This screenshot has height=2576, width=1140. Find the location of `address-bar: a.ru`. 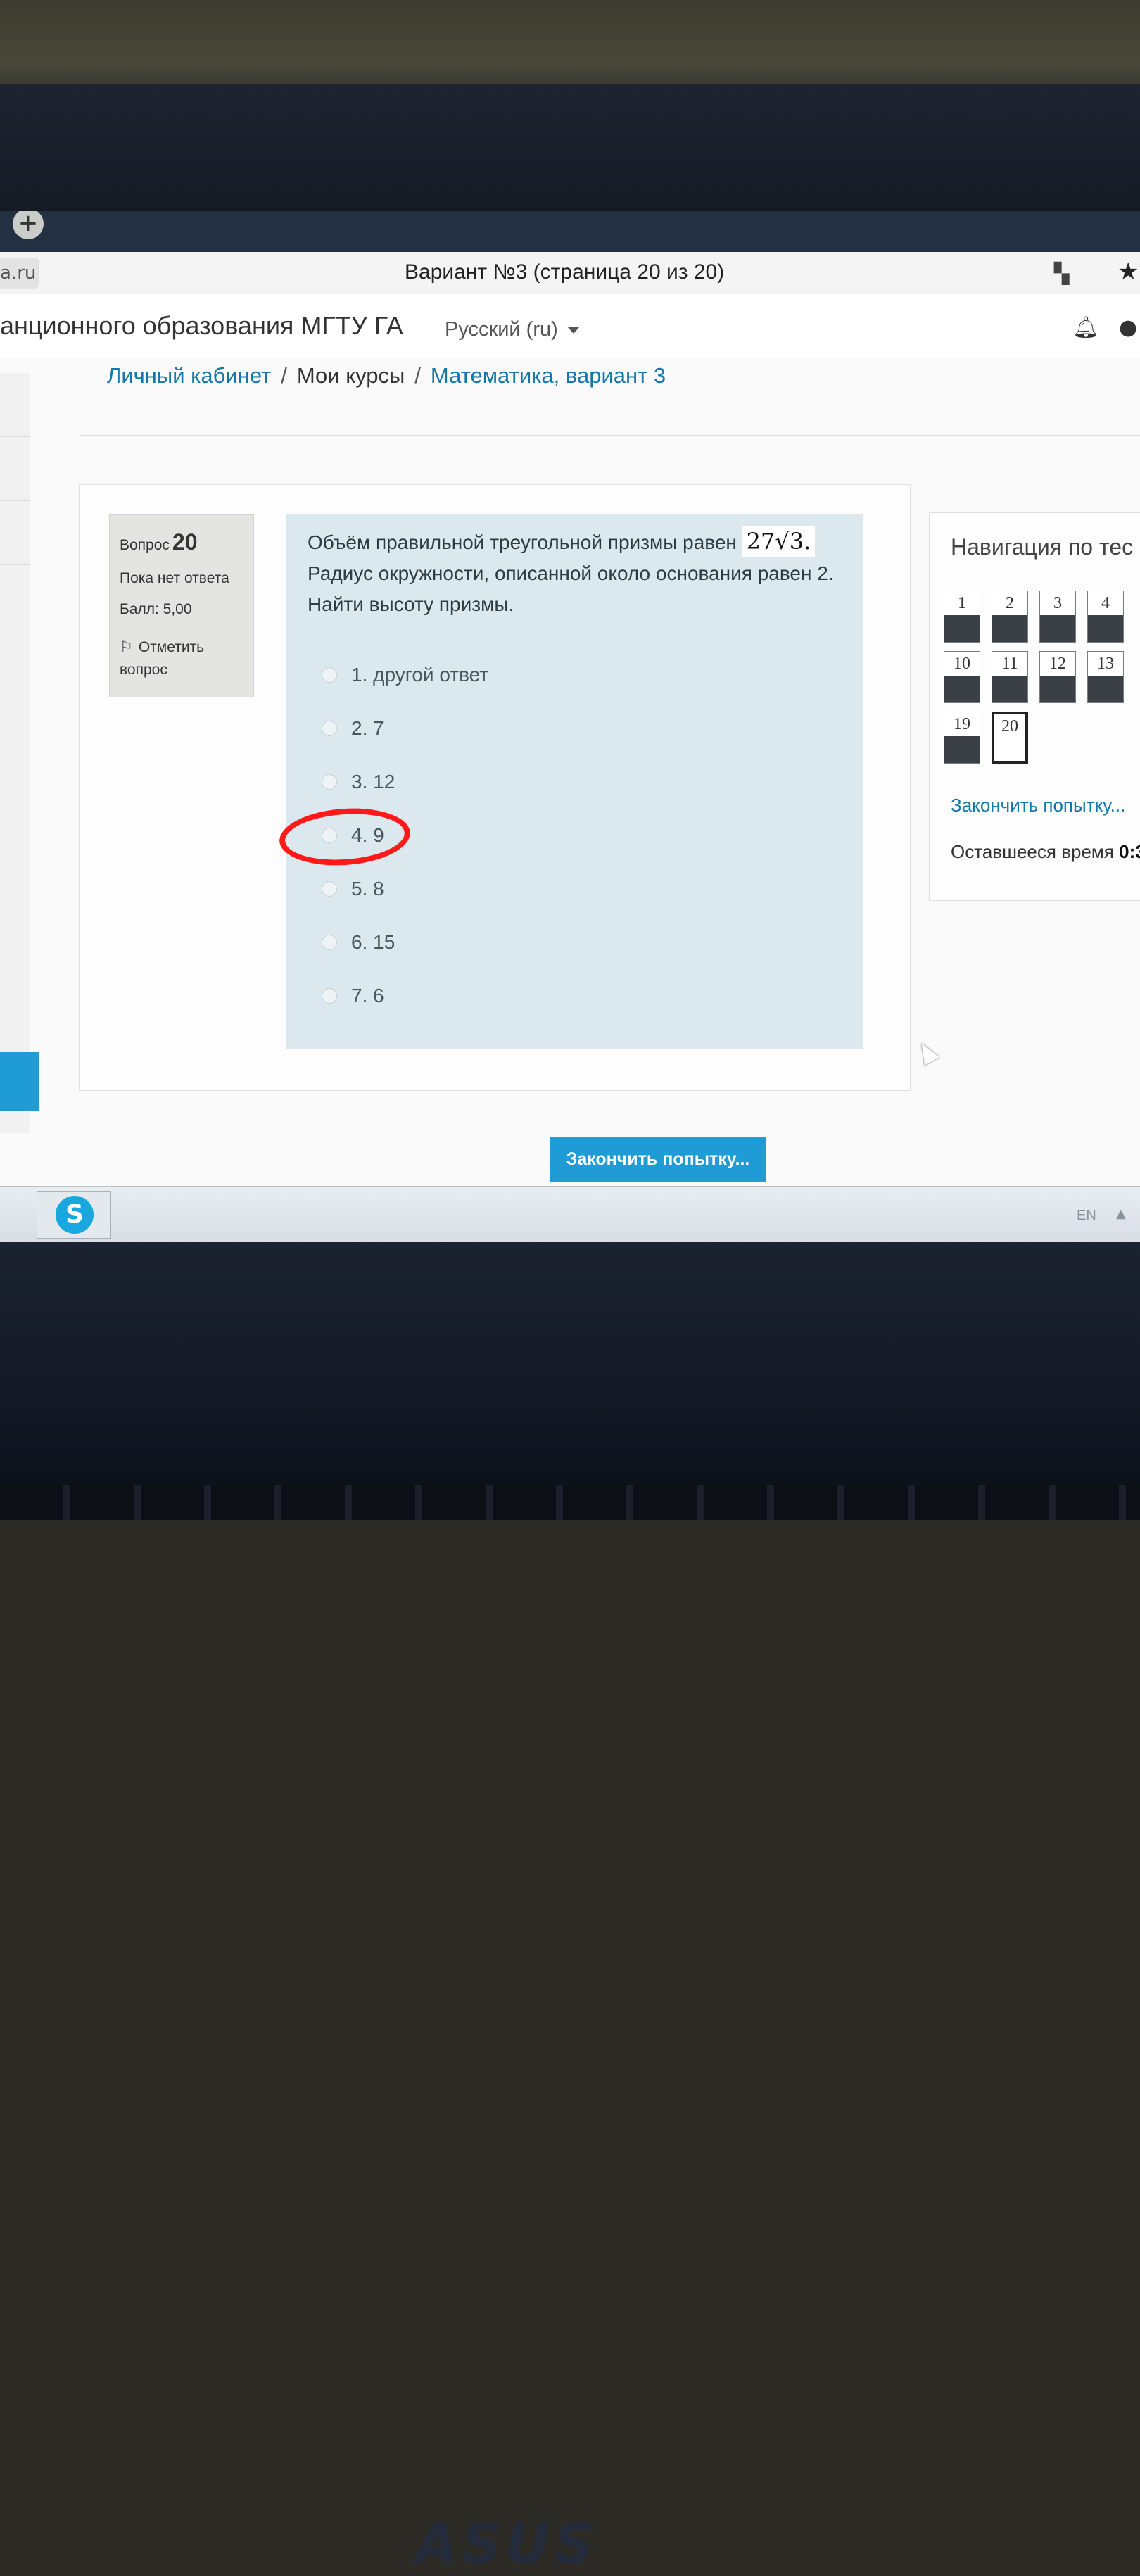

address-bar: a.ru is located at coordinates (19, 273).